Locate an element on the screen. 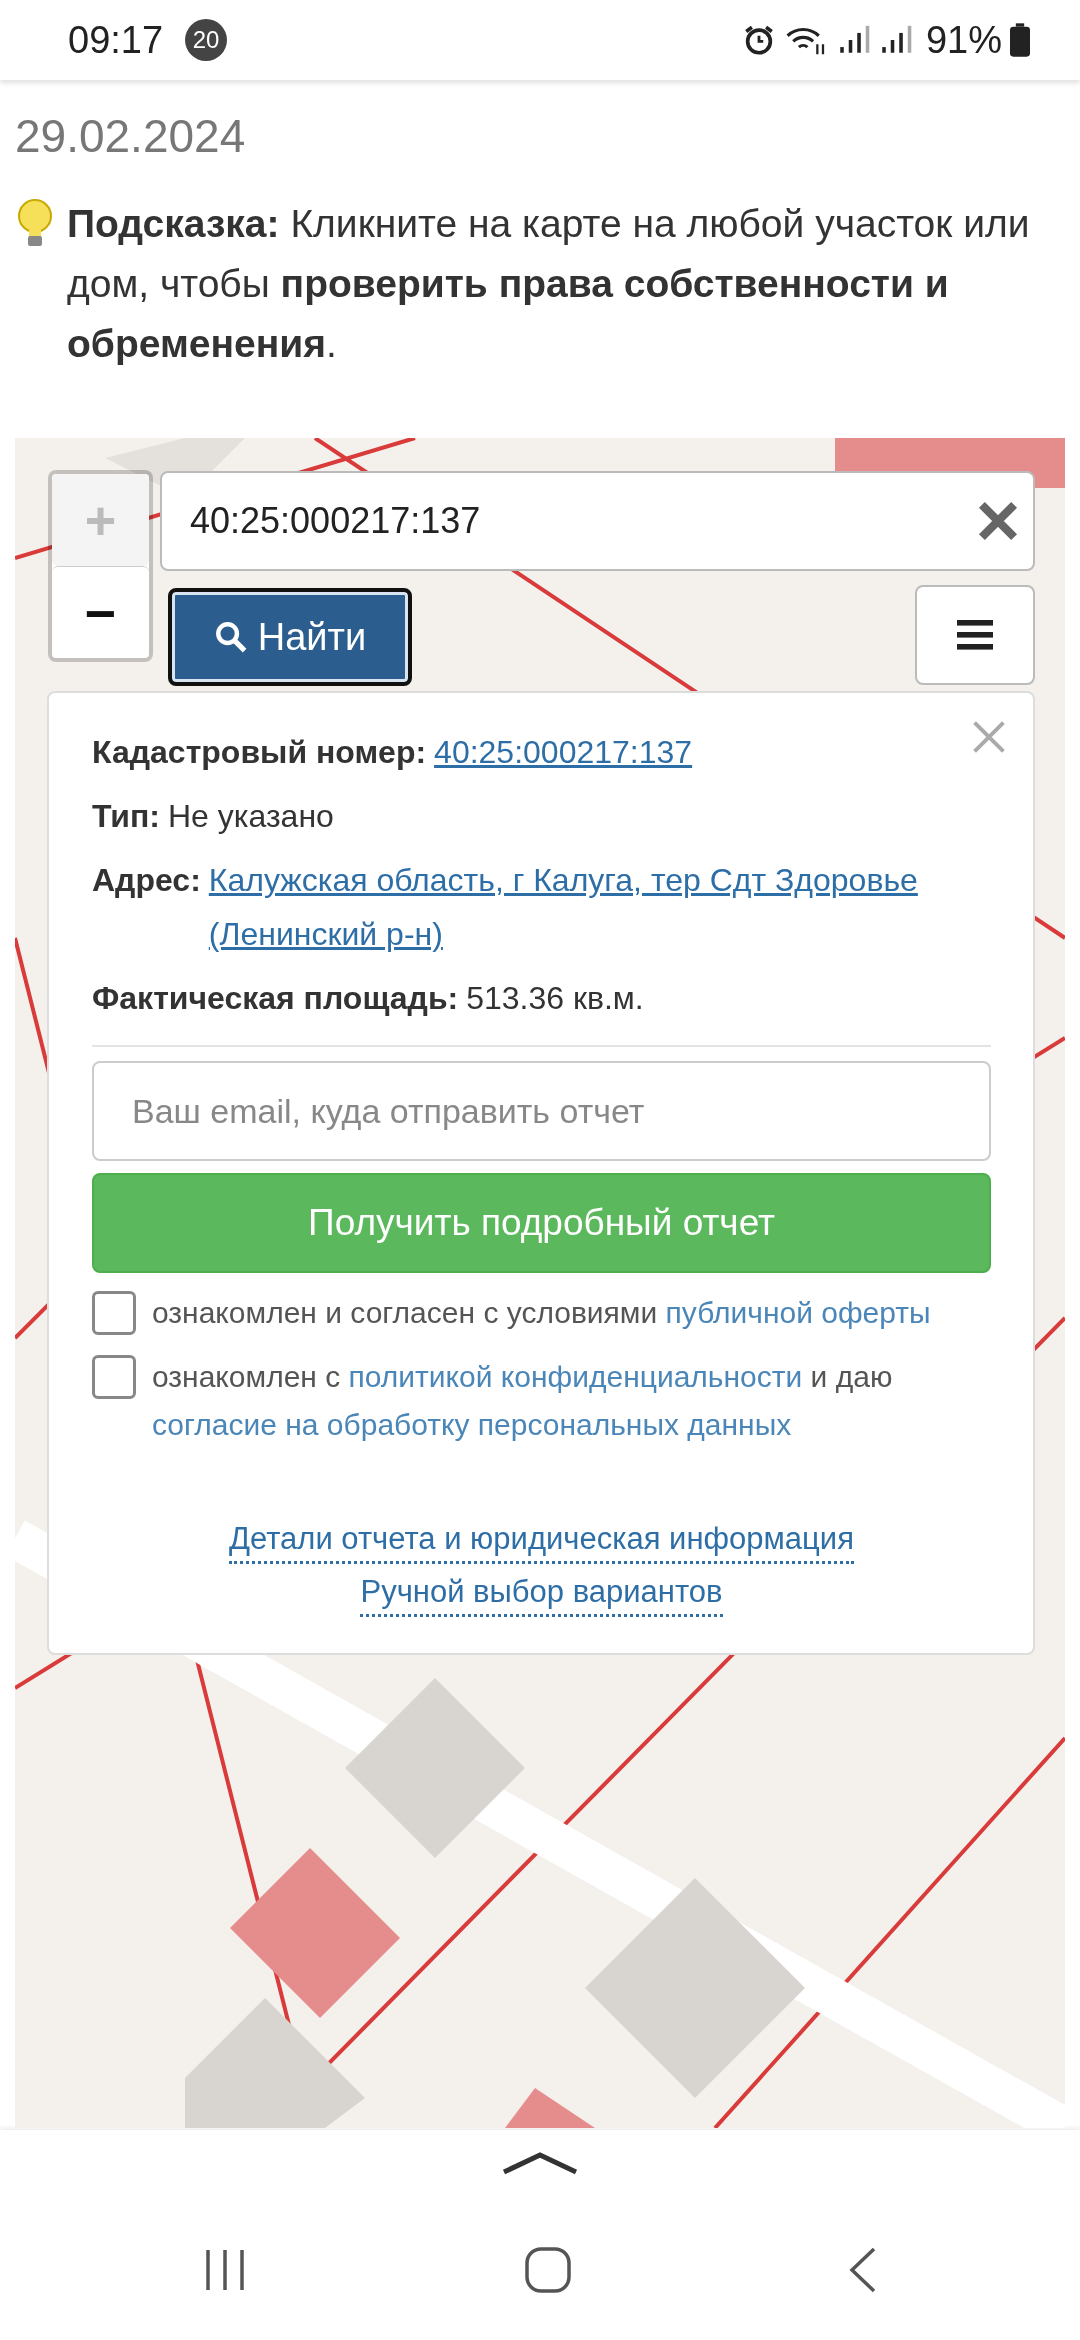 This screenshot has height=2340, width=1080. battery-icon is located at coordinates (1020, 40).